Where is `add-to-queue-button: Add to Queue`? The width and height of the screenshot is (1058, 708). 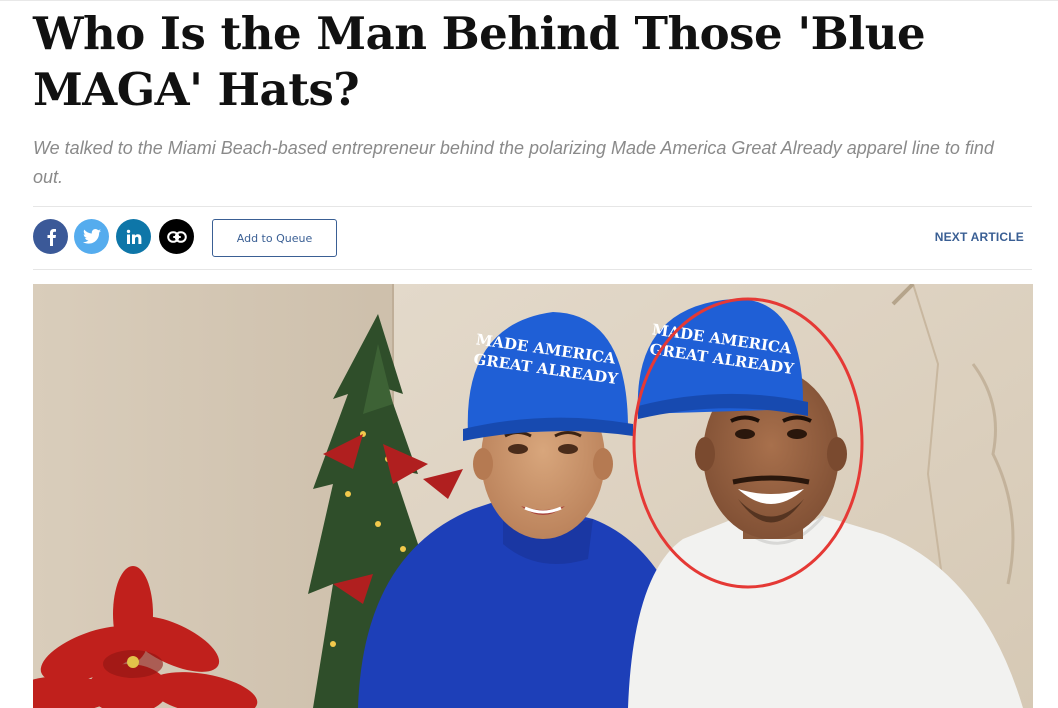
add-to-queue-button: Add to Queue is located at coordinates (274, 238).